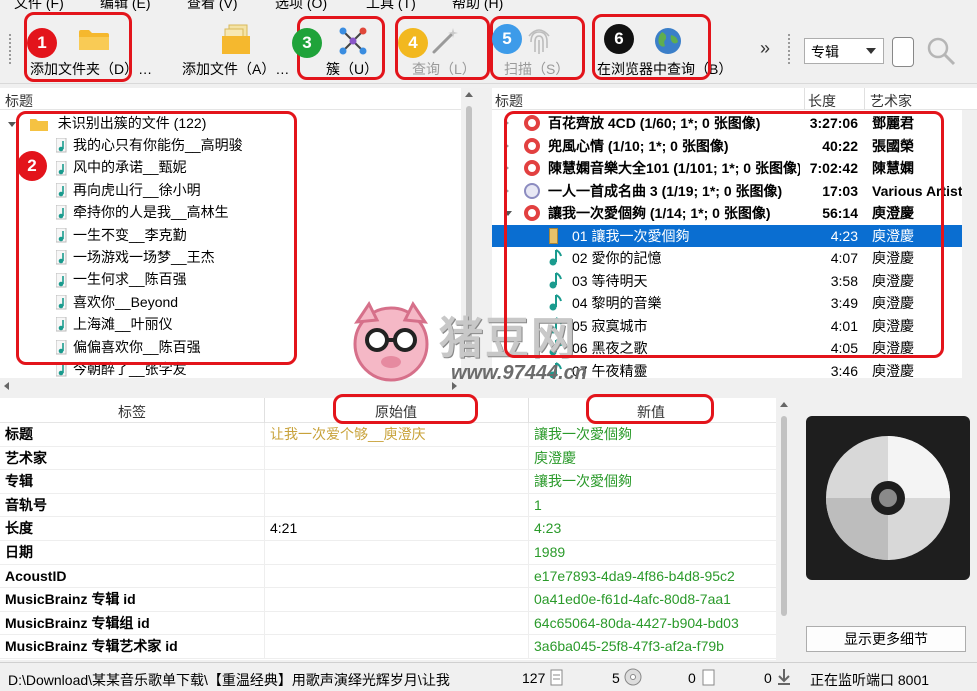  I want to click on file-stack-icon, so click(236, 39).